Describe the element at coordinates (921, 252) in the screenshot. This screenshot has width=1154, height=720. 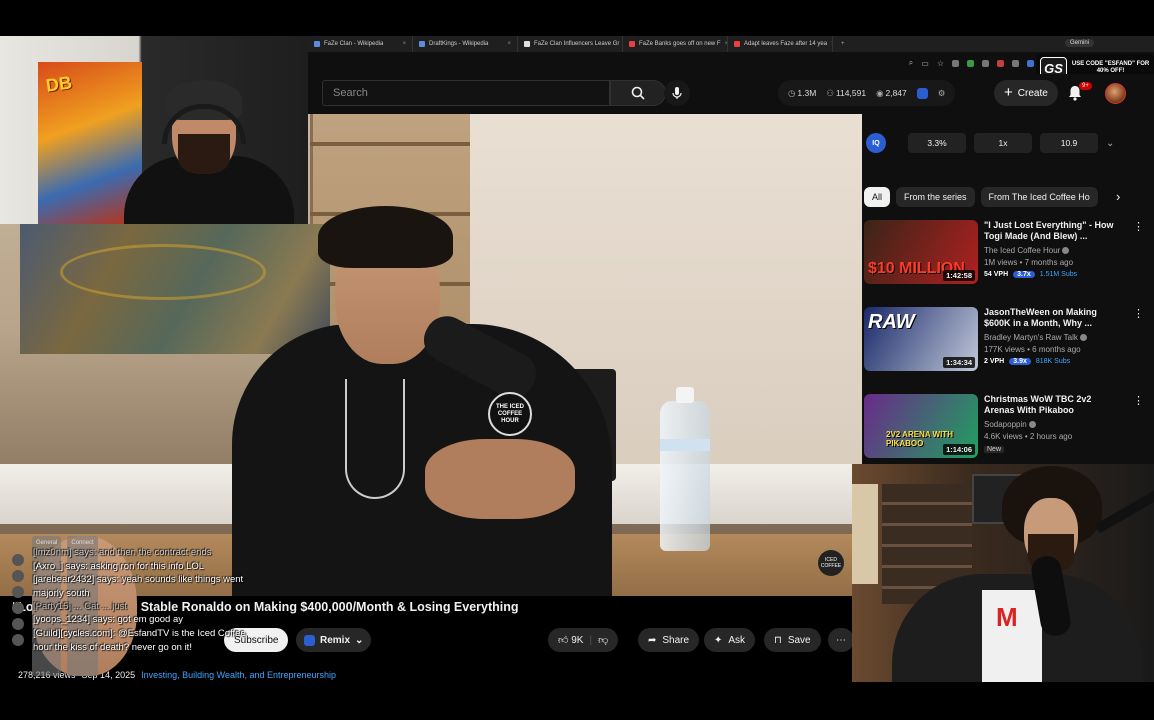
I see `video-thumbnail: $10 MILLION 1:42:58` at that location.